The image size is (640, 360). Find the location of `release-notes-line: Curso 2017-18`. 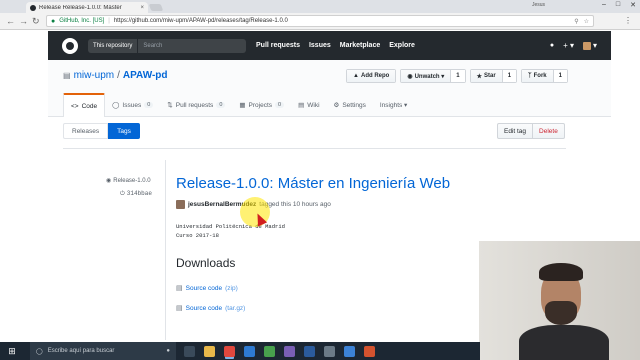

release-notes-line: Curso 2017-18 is located at coordinates (197, 235).